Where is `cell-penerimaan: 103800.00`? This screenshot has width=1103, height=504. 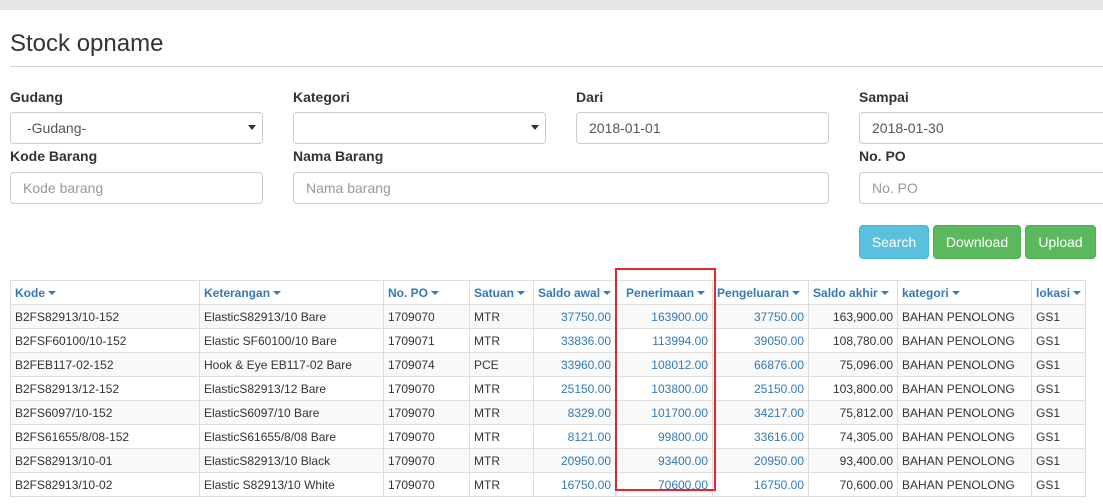
cell-penerimaan: 103800.00 is located at coordinates (664, 388).